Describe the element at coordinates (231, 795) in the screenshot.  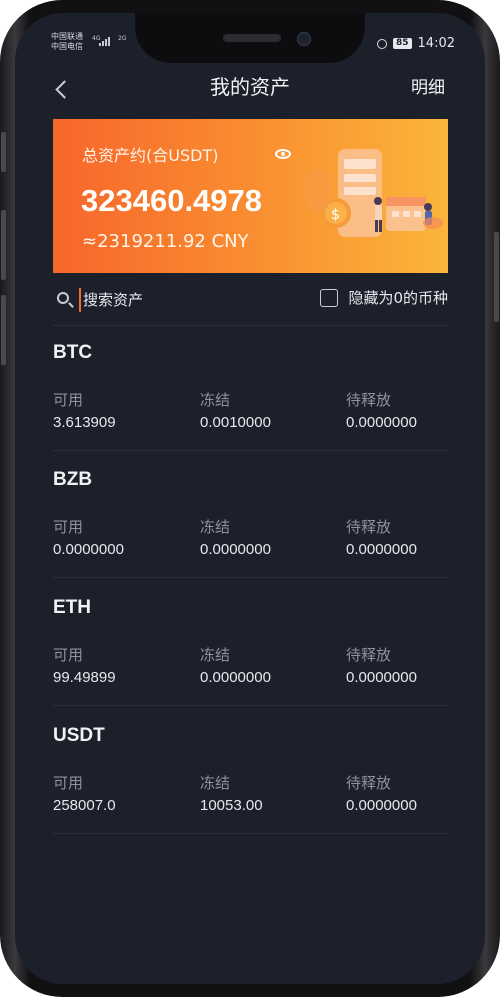
I see `frozen-column: 冻结 10053.00` at that location.